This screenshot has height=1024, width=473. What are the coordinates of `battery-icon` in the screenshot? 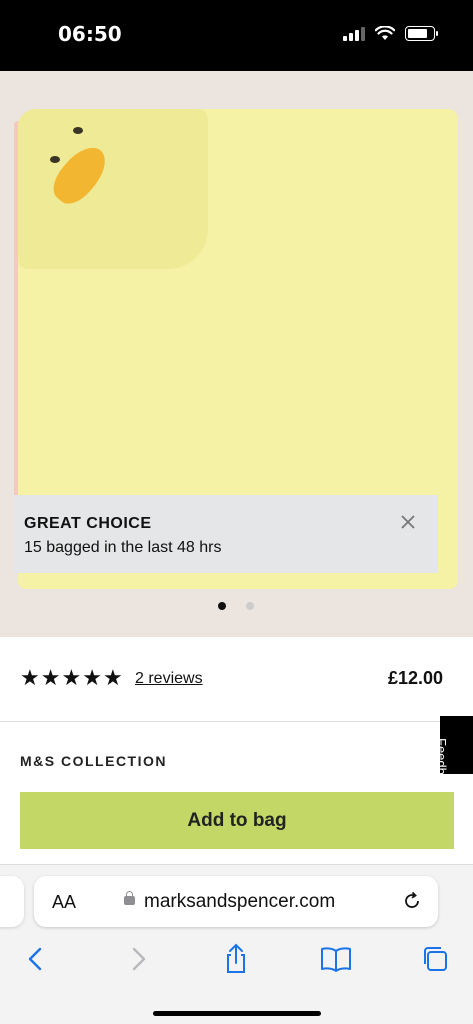 It's located at (421, 33).